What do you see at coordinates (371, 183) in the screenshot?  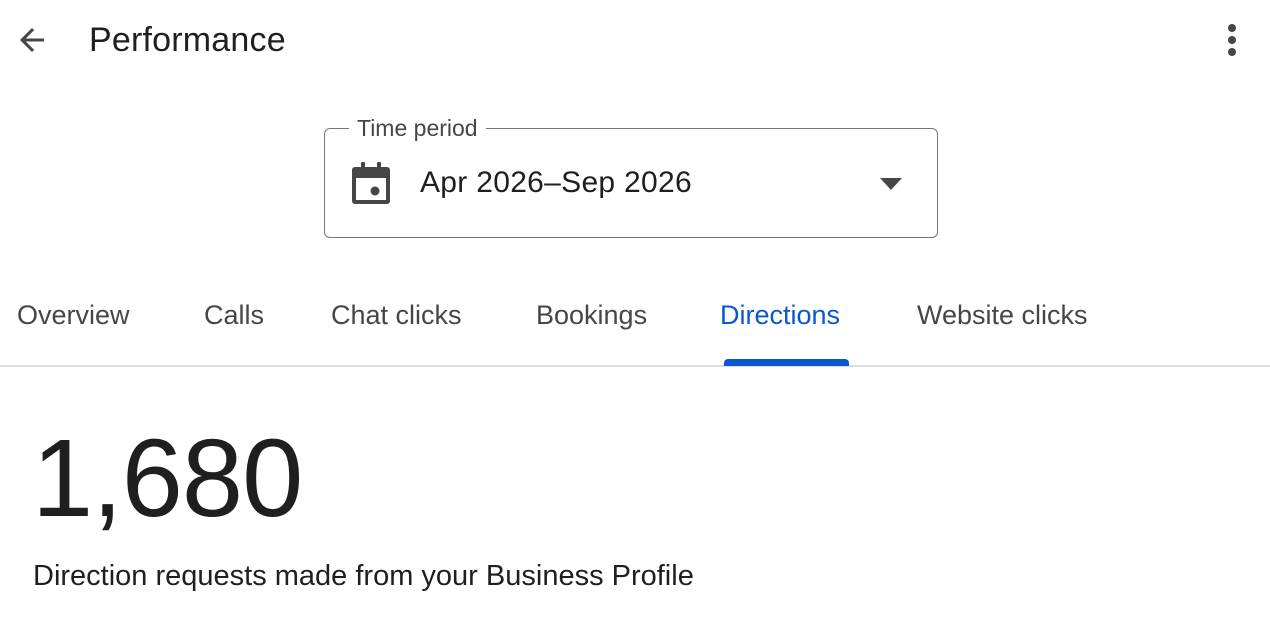 I see `calendar-icon` at bounding box center [371, 183].